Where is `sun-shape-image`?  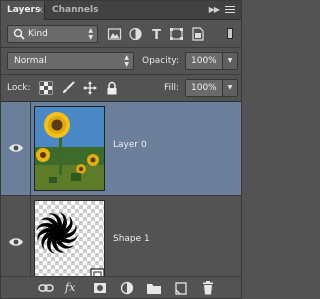
sun-shape-image is located at coordinates (69, 242).